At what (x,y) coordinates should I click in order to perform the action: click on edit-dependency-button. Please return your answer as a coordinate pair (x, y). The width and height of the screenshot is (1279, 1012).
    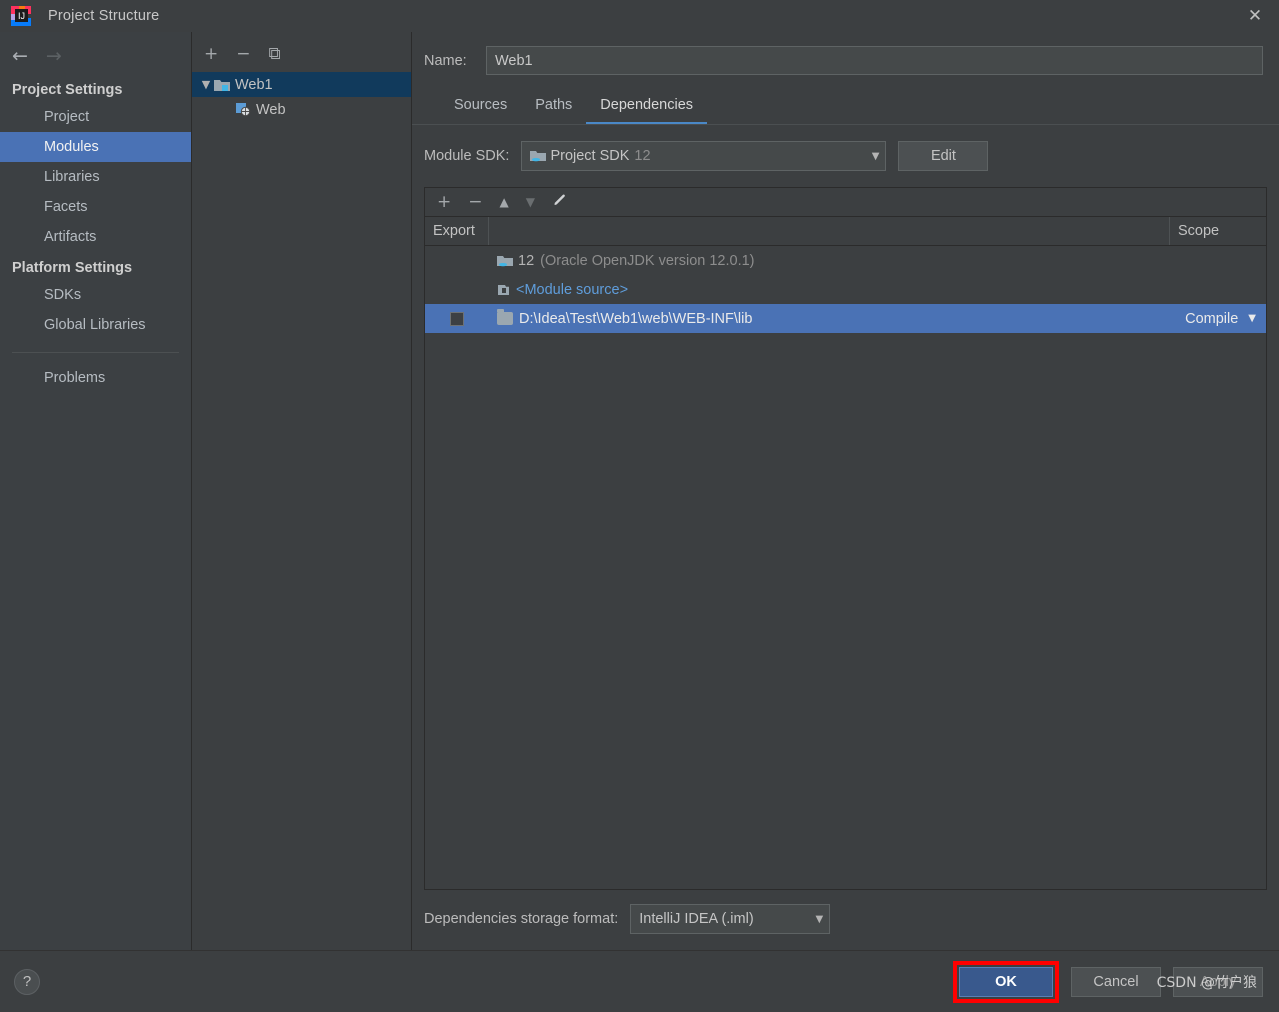
    Looking at the image, I should click on (559, 202).